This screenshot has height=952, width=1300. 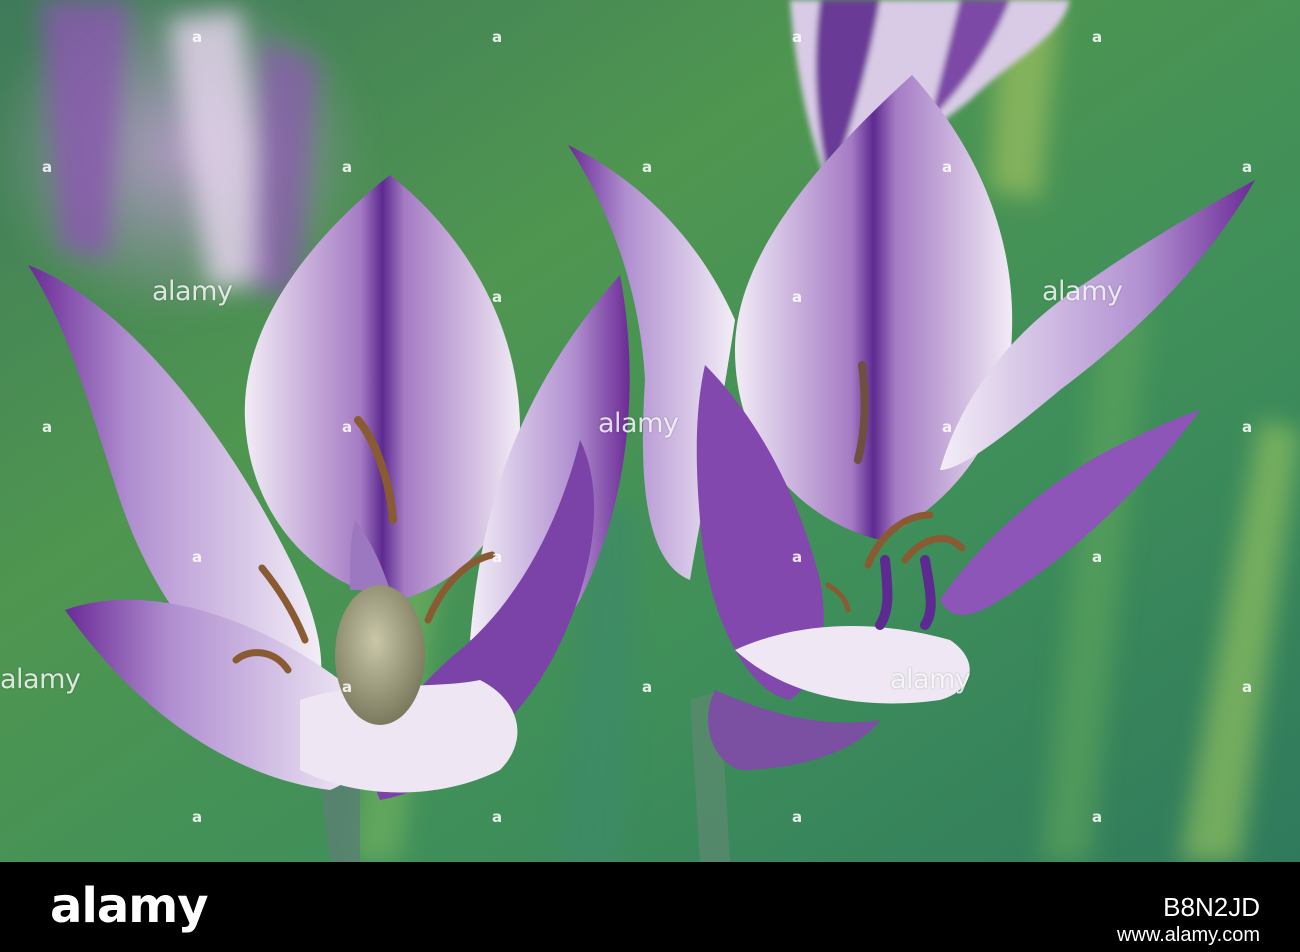 I want to click on image-id: B8N2JD, so click(x=1211, y=907).